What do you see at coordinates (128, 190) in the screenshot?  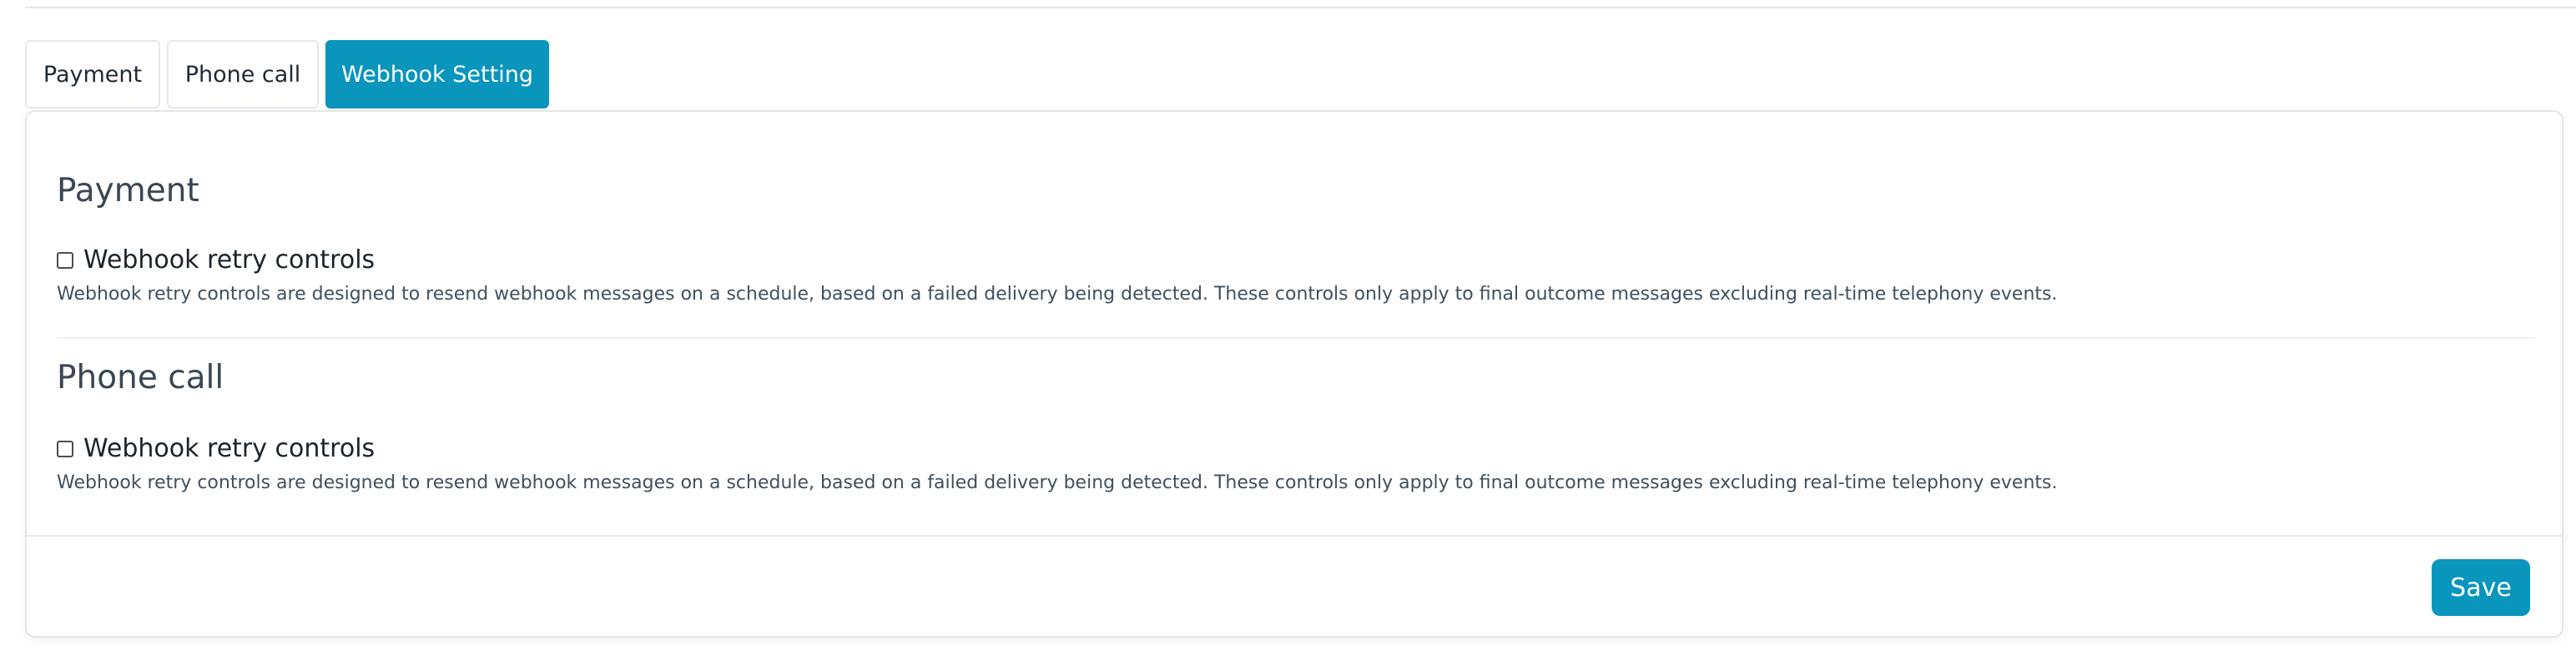 I see `section-title-payment: Payment` at bounding box center [128, 190].